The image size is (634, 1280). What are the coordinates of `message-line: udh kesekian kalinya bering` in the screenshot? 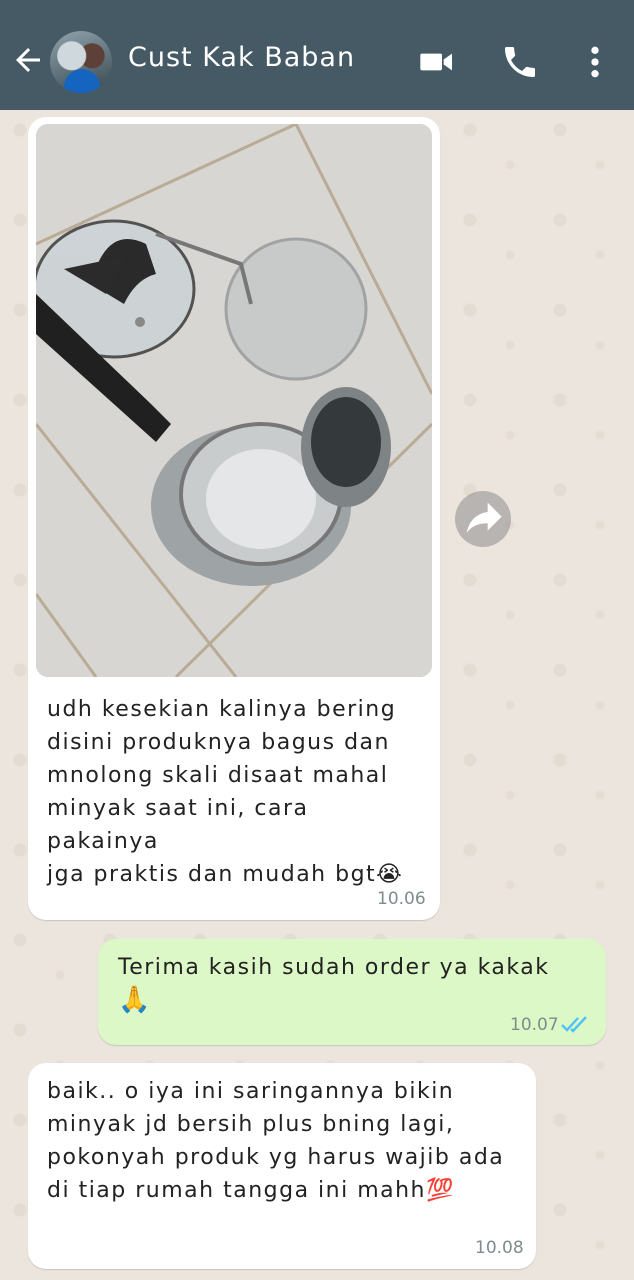 It's located at (222, 709).